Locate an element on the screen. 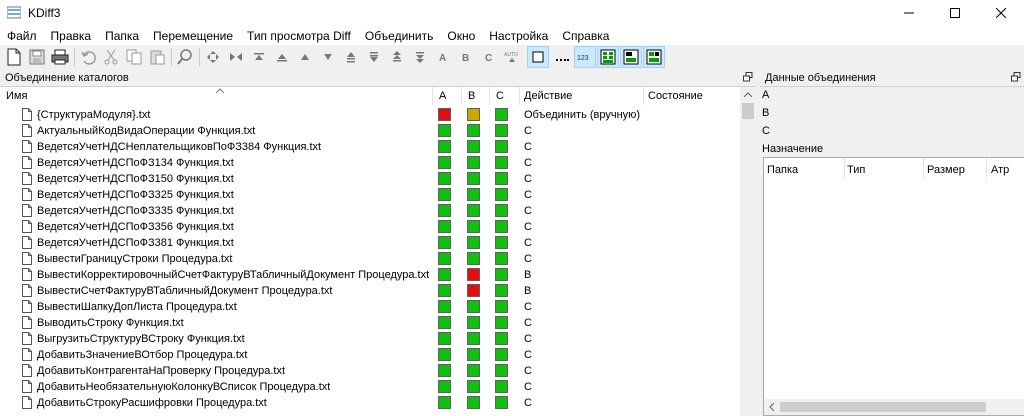 The height and width of the screenshot is (416, 1024). table-row: ДобавитьЗначениеВОтбор Процедура.txt C is located at coordinates (370, 355).